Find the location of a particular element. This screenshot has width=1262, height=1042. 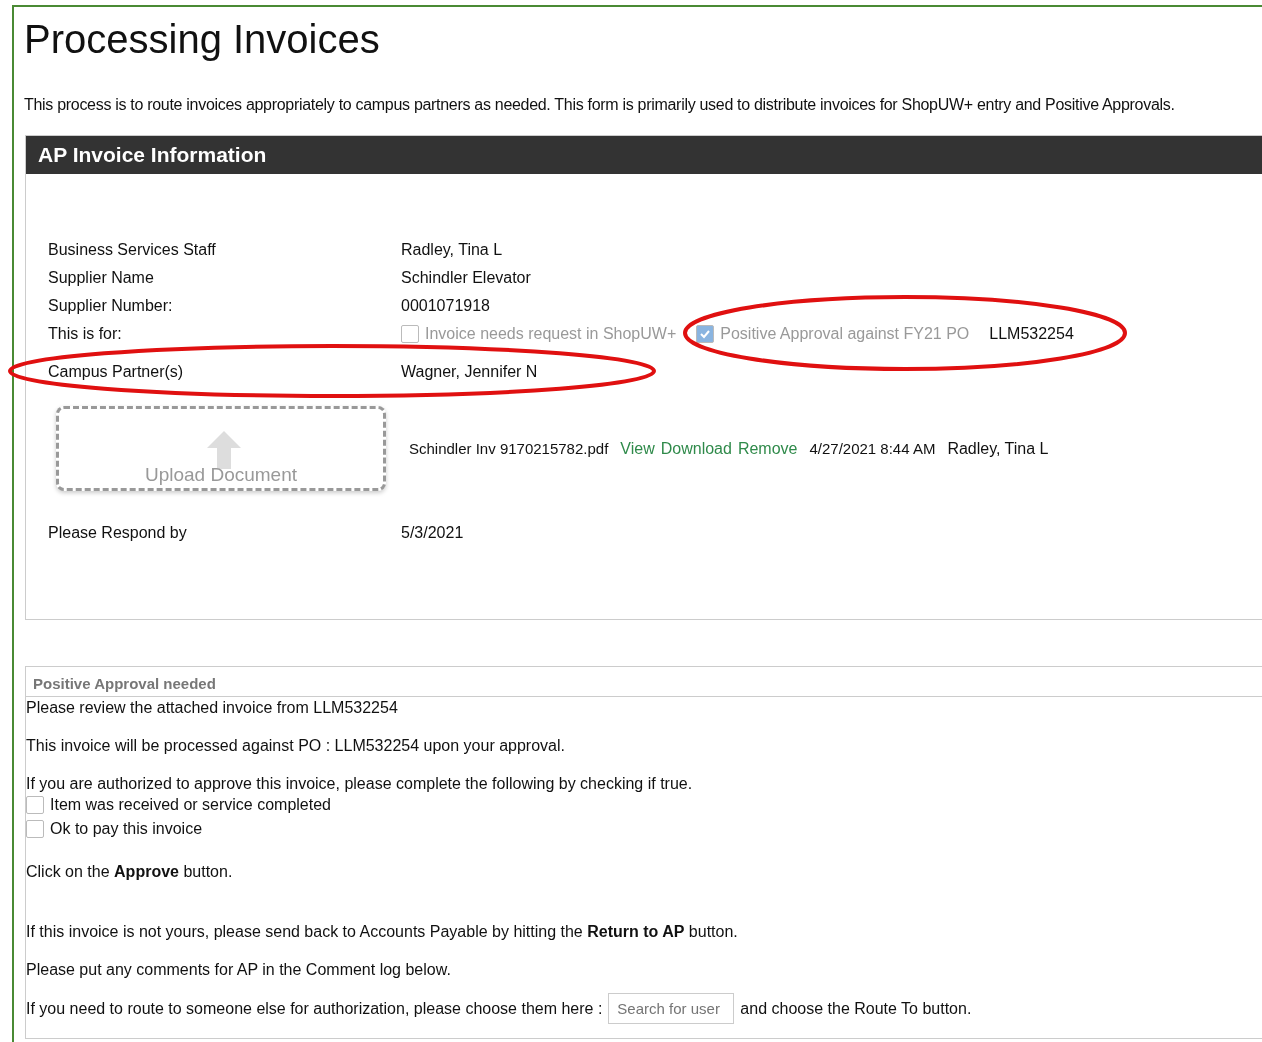

instruction-text: This invoice will be processed against PO : LLM532254 upon your approval. is located at coordinates (296, 746).